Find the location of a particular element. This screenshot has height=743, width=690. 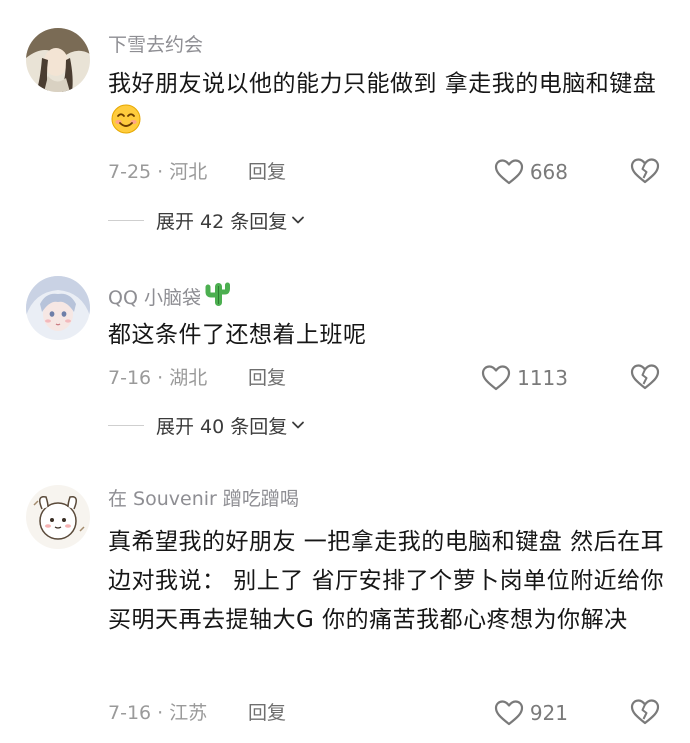

comment-meta: 7-25 · 河北 回复 668 is located at coordinates (388, 172).